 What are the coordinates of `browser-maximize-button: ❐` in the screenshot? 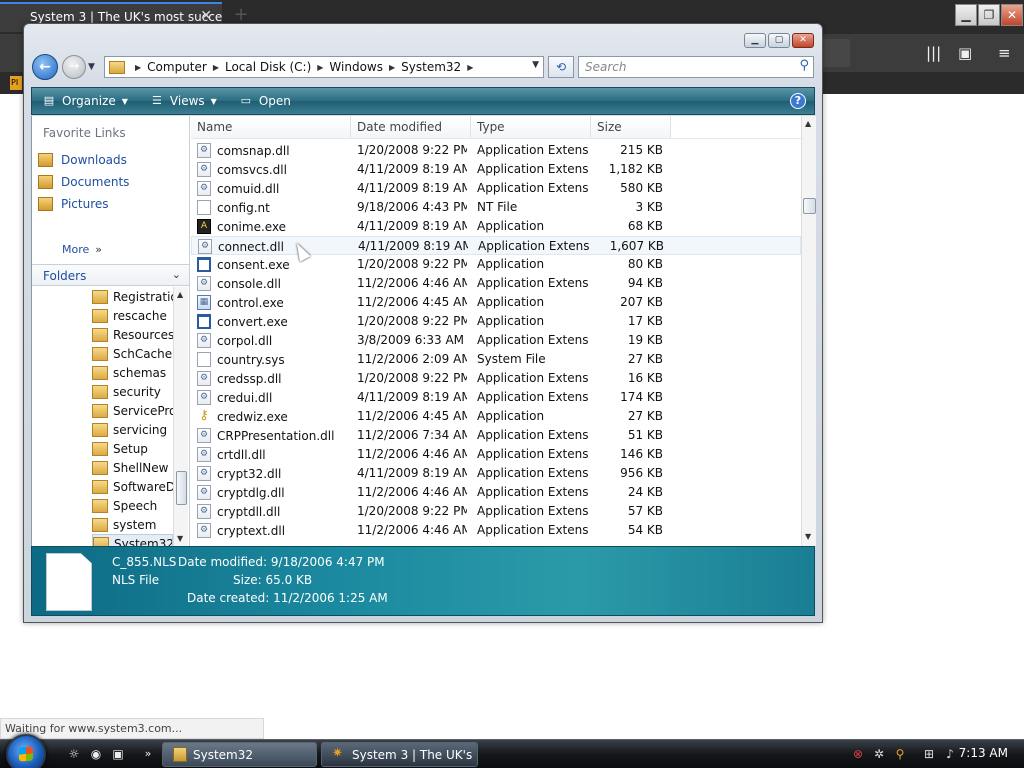 It's located at (989, 15).